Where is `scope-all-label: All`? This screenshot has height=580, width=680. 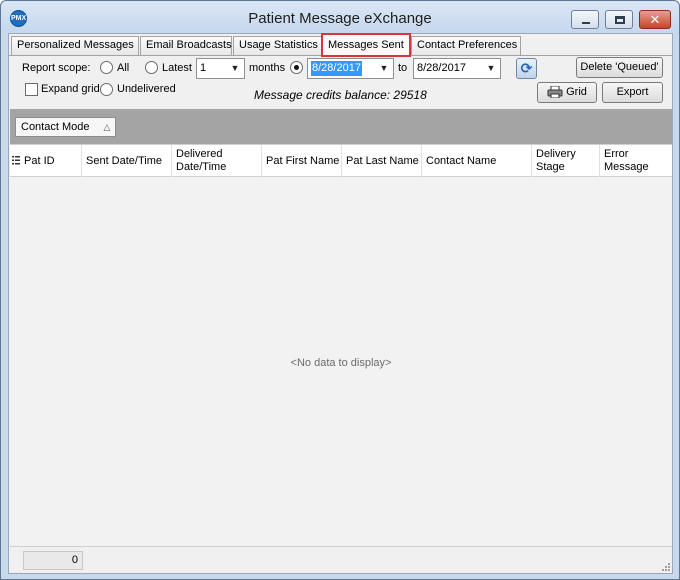 scope-all-label: All is located at coordinates (123, 68).